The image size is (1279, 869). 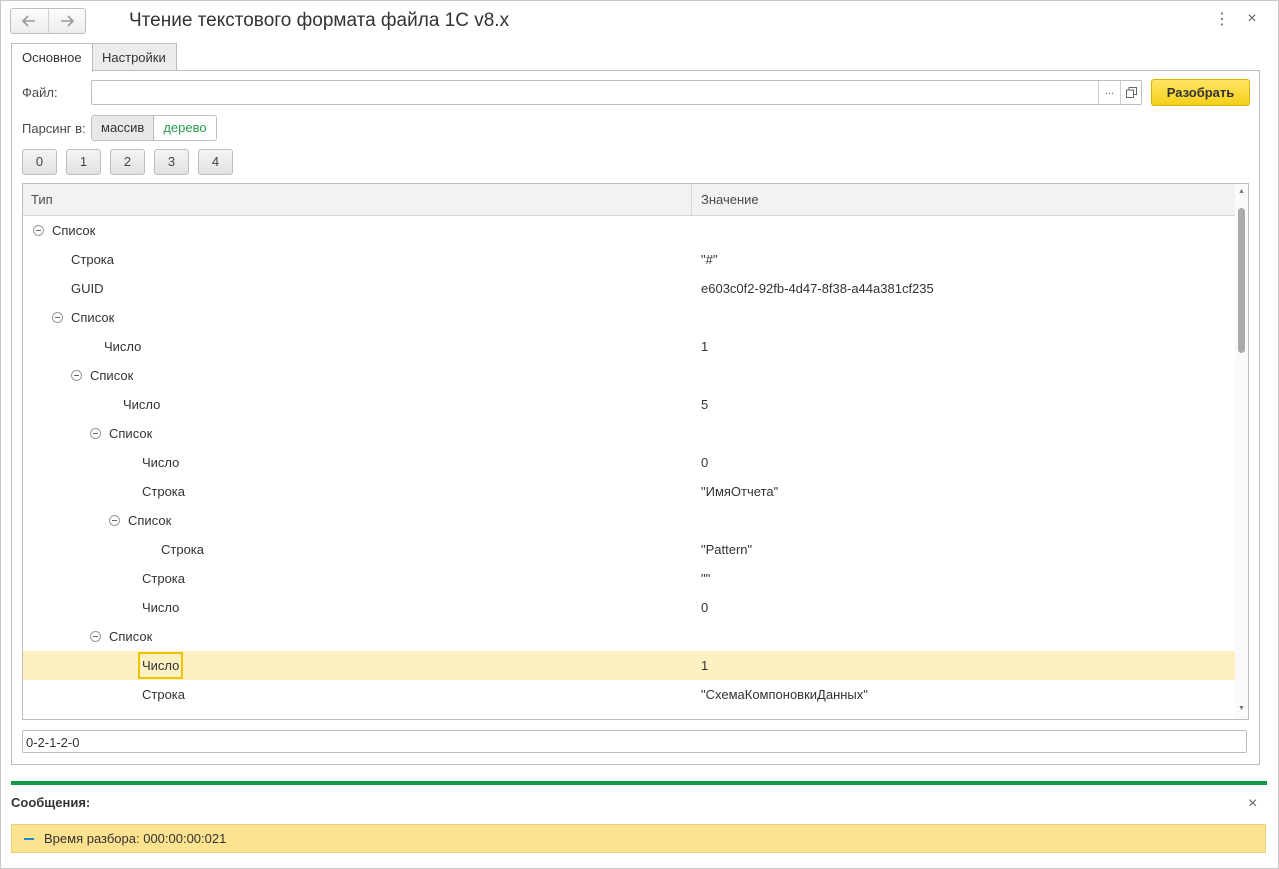 I want to click on tree-row: GUID e603c0f2-92fb-4d47-8f38-a44a381cf235, so click(x=629, y=288).